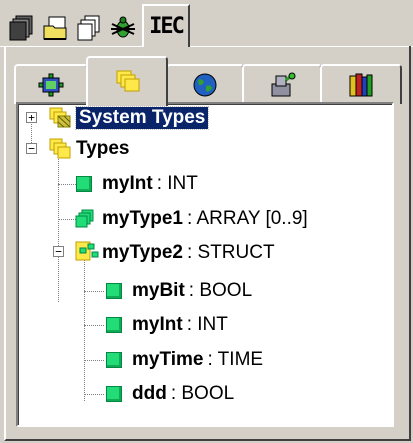 This screenshot has height=443, width=413. I want to click on tree-node-mytype1: myType1 : ARRAY [0..9], so click(205, 219).